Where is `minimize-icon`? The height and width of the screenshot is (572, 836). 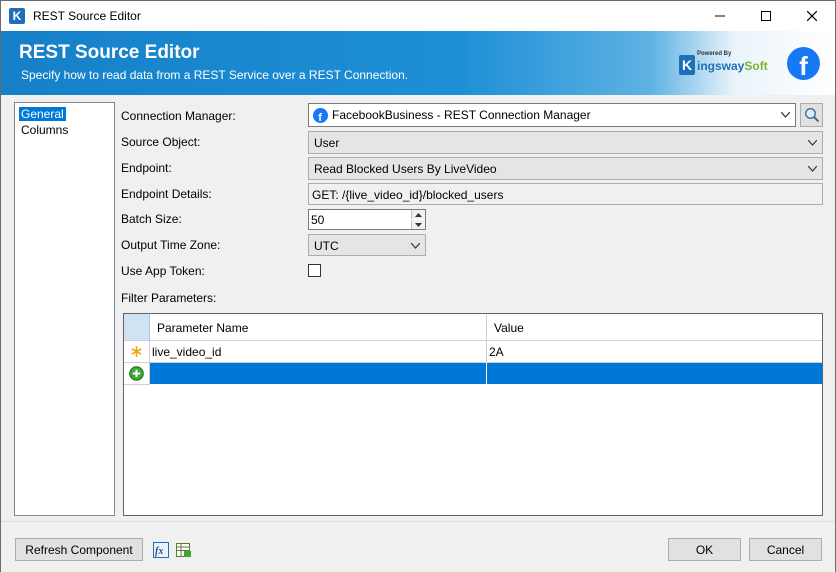 minimize-icon is located at coordinates (720, 16).